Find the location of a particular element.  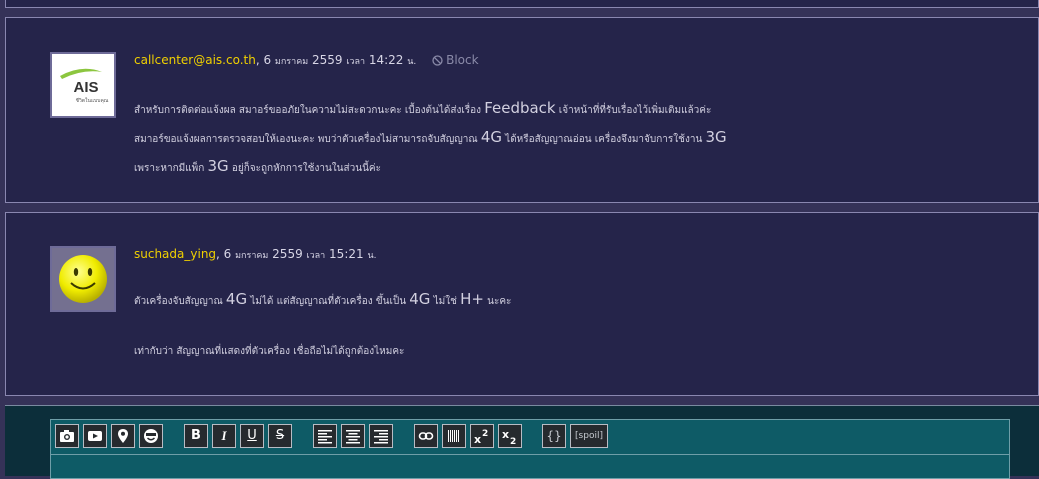

insert-link-button is located at coordinates (426, 436).